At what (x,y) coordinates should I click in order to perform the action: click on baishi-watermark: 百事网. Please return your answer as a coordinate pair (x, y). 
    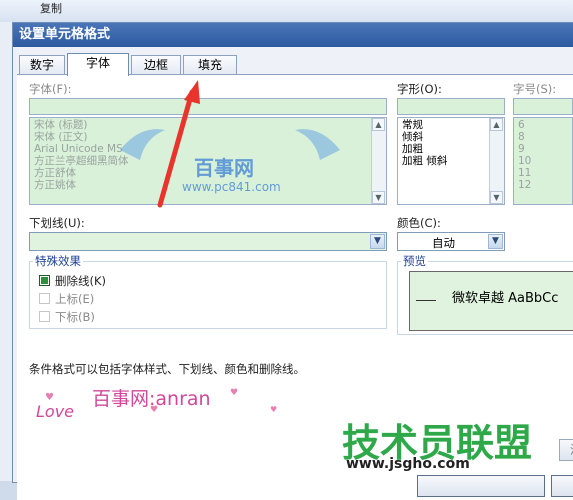
    Looking at the image, I should click on (224, 168).